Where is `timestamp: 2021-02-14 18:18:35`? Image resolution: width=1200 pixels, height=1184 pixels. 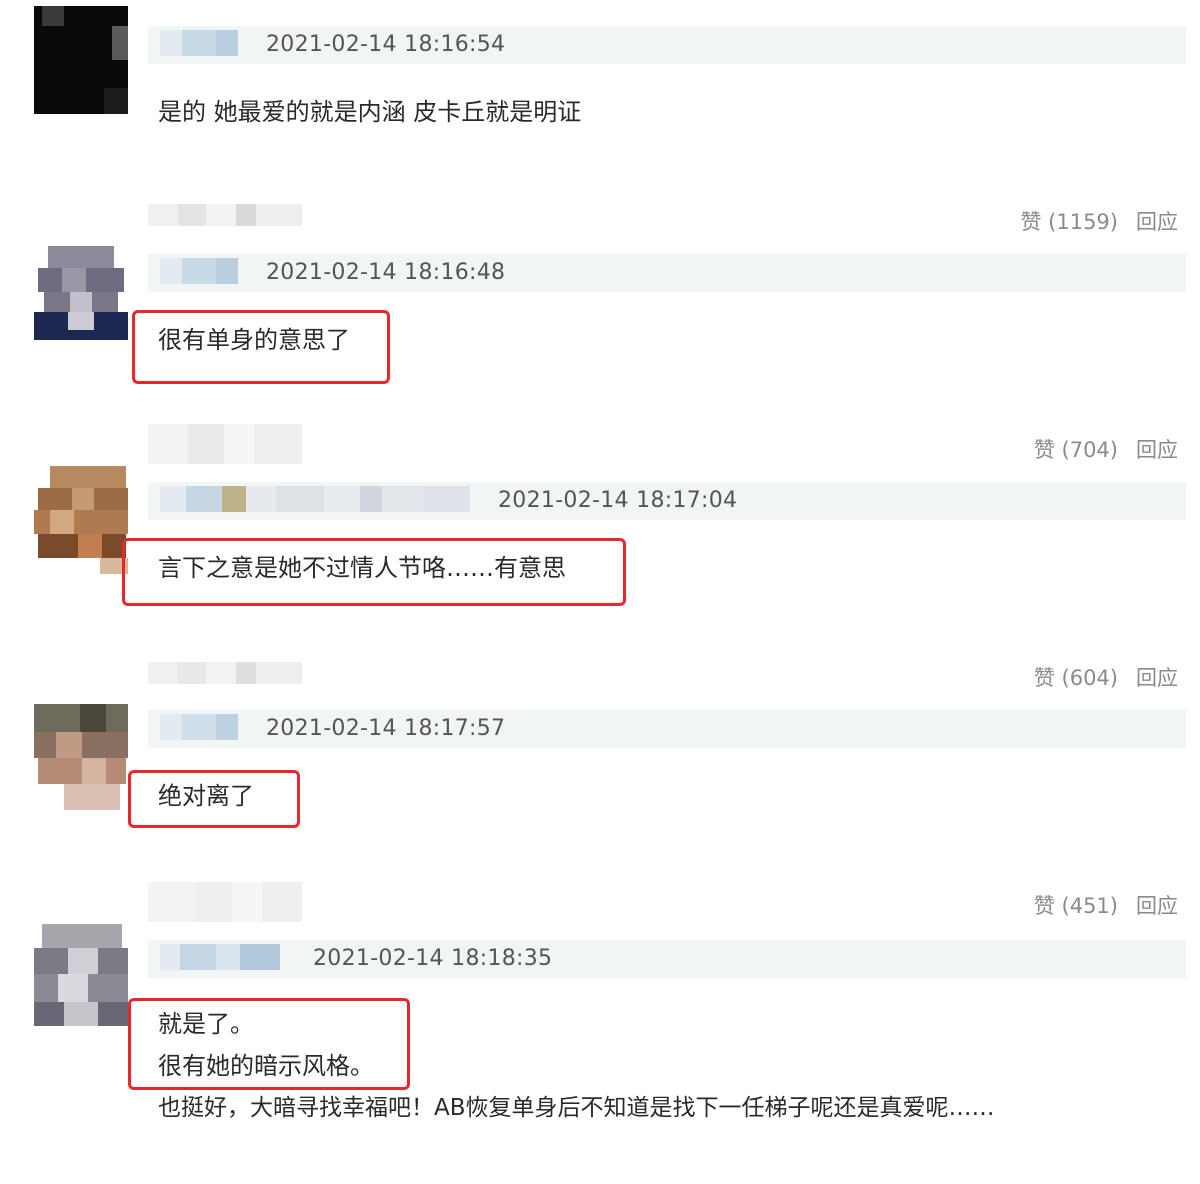
timestamp: 2021-02-14 18:18:35 is located at coordinates (433, 958).